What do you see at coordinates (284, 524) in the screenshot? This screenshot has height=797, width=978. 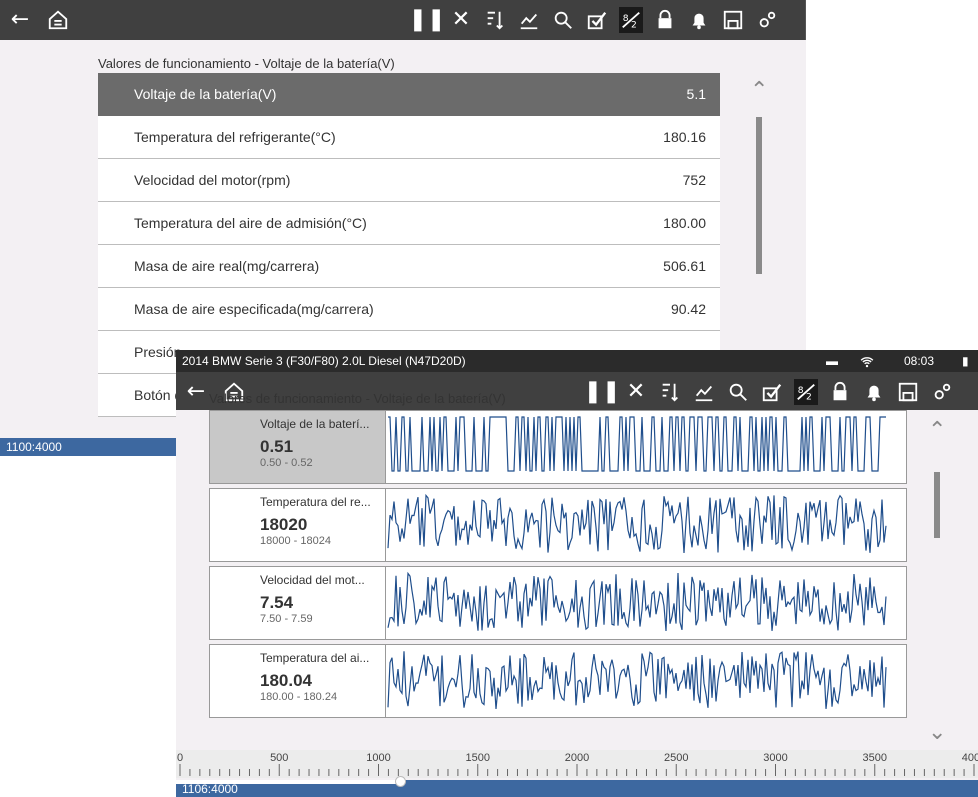 I see `graph-value: 18020` at bounding box center [284, 524].